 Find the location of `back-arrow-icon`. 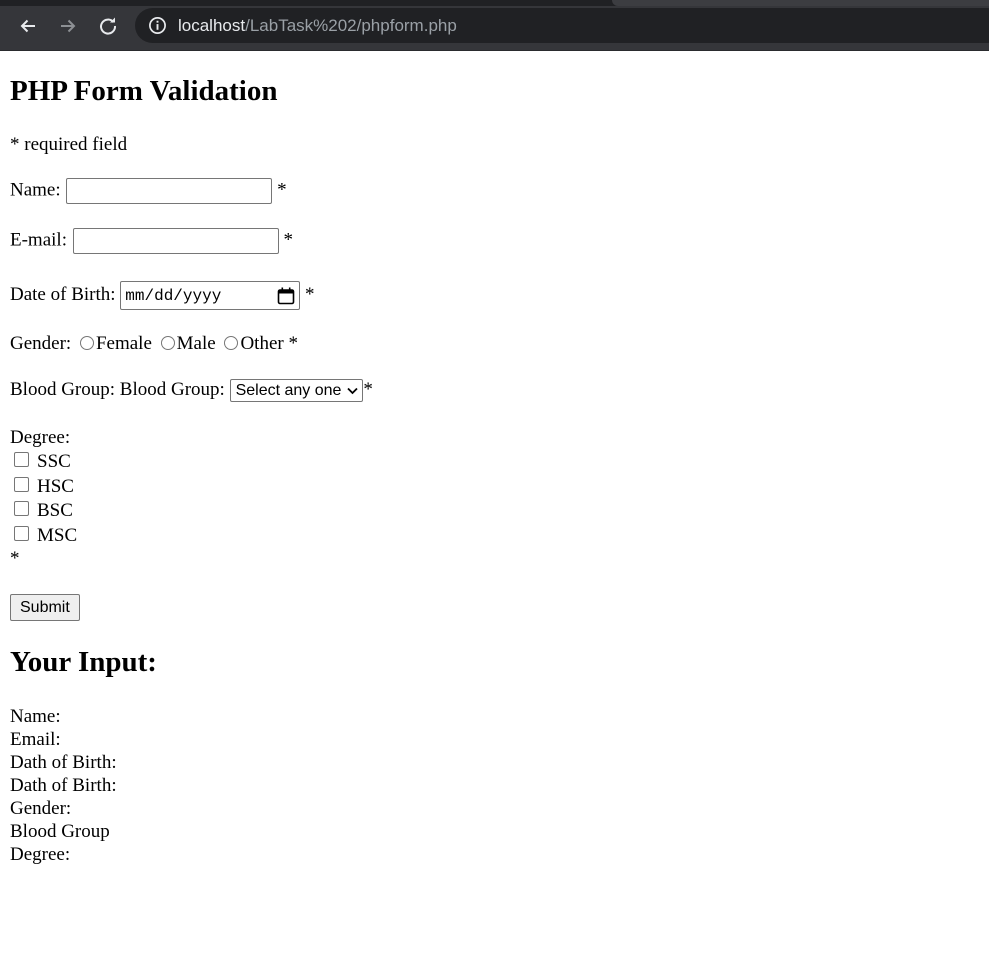

back-arrow-icon is located at coordinates (27, 26).